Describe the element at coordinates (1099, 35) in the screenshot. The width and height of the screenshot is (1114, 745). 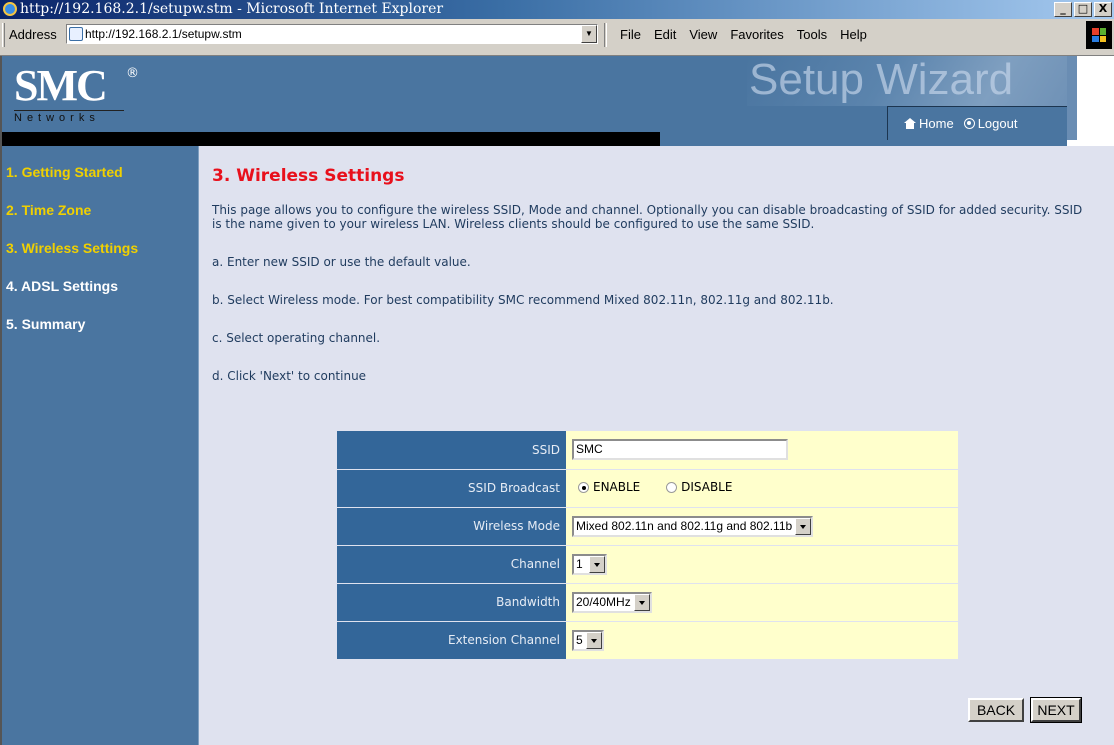
I see `windows-logo-icon` at that location.